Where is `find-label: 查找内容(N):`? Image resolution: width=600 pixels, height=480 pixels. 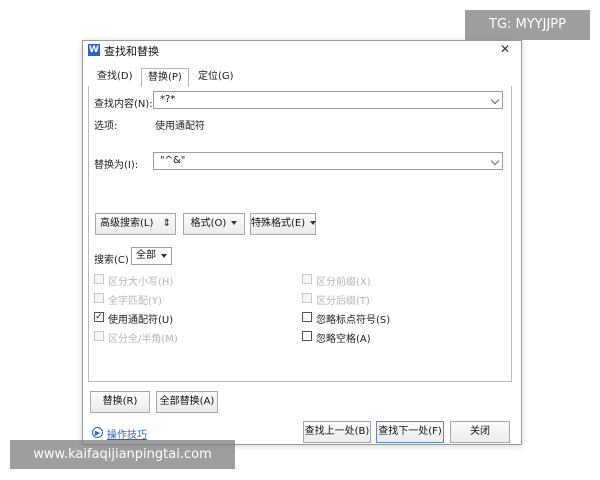 find-label: 查找内容(N): is located at coordinates (123, 104).